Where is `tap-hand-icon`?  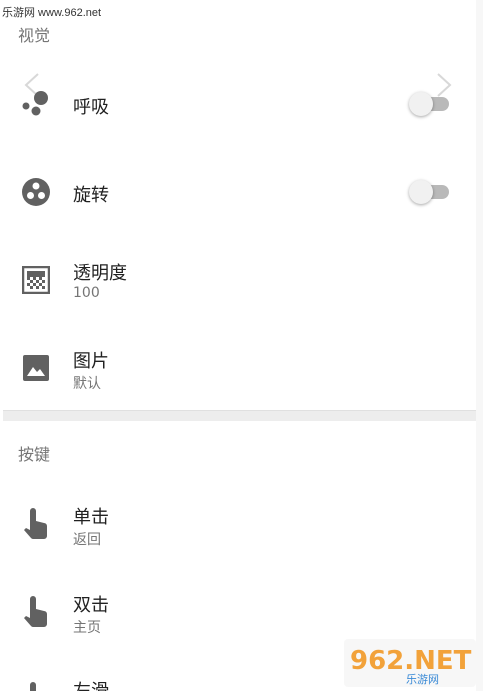
tap-hand-icon is located at coordinates (36, 524).